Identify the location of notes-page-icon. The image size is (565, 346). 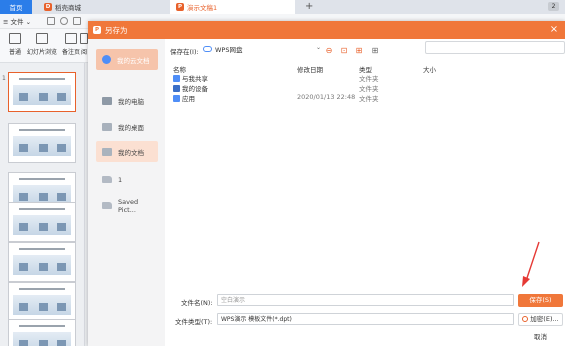
(71, 38).